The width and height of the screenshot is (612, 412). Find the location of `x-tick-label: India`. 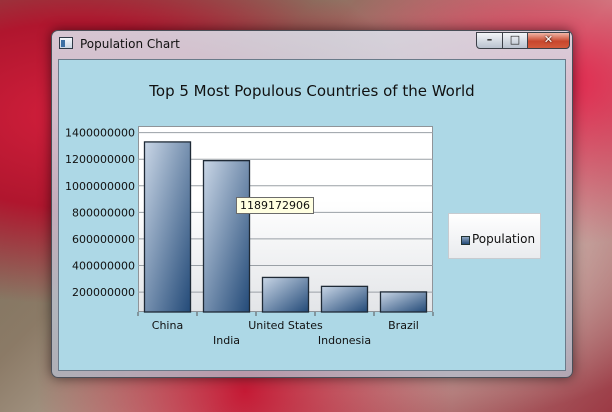

x-tick-label: India is located at coordinates (226, 340).